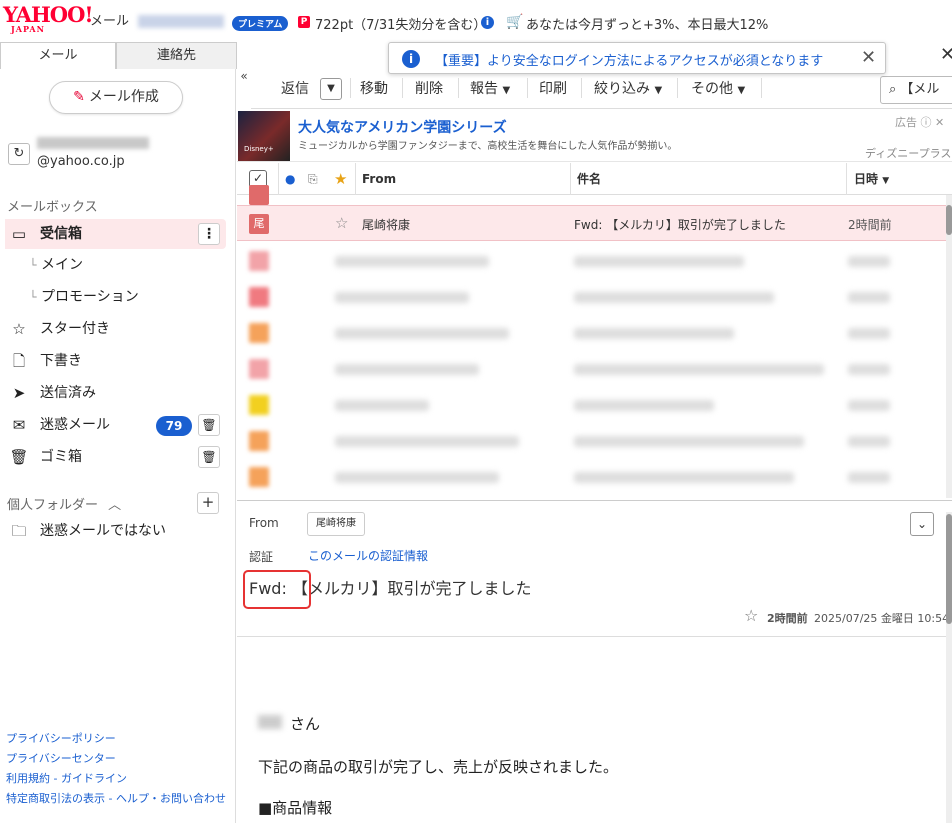 This screenshot has width=952, height=823. What do you see at coordinates (926, 122) in the screenshot?
I see `info-icon: ⓘ` at bounding box center [926, 122].